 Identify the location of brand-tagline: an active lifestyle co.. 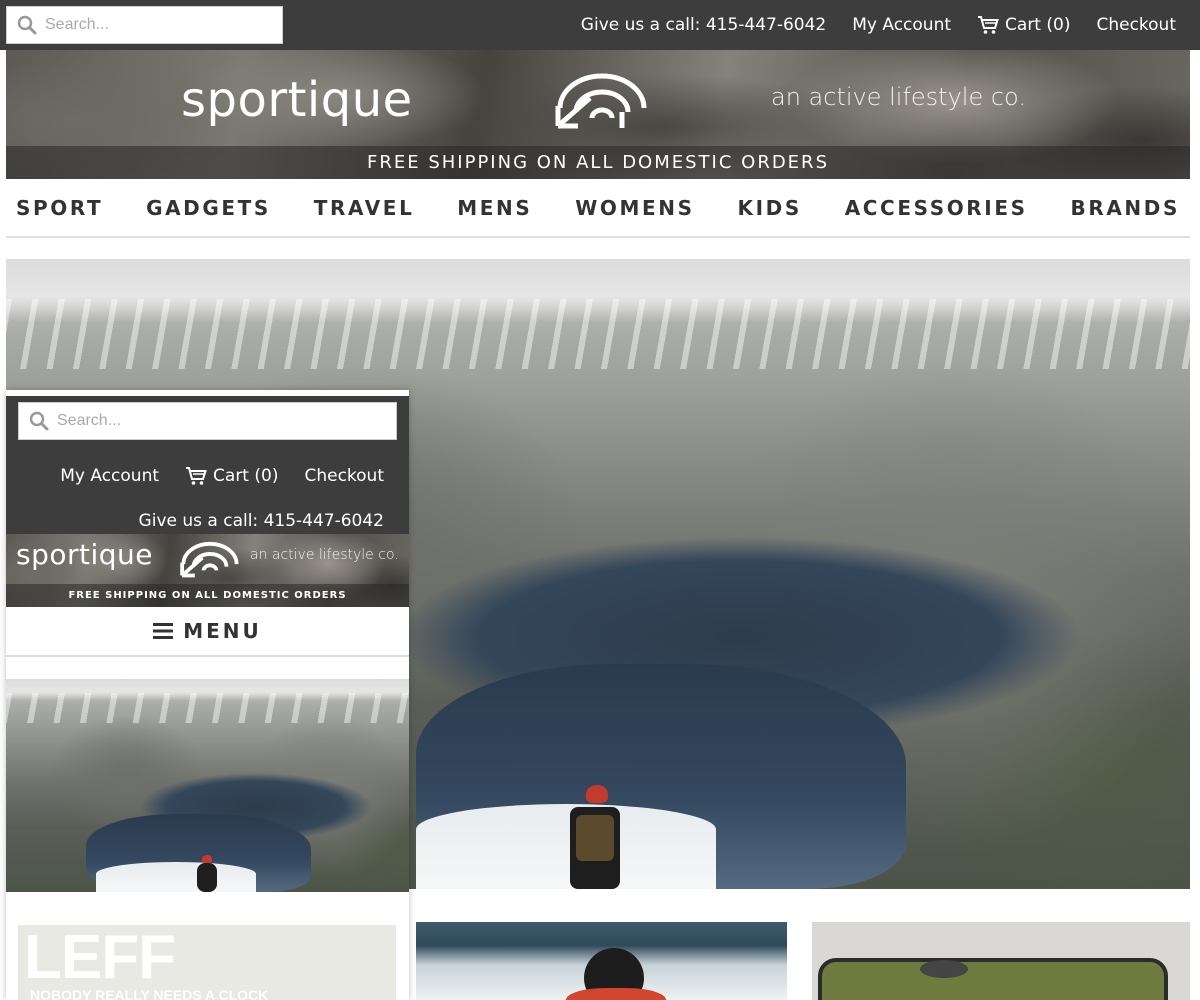
(898, 97).